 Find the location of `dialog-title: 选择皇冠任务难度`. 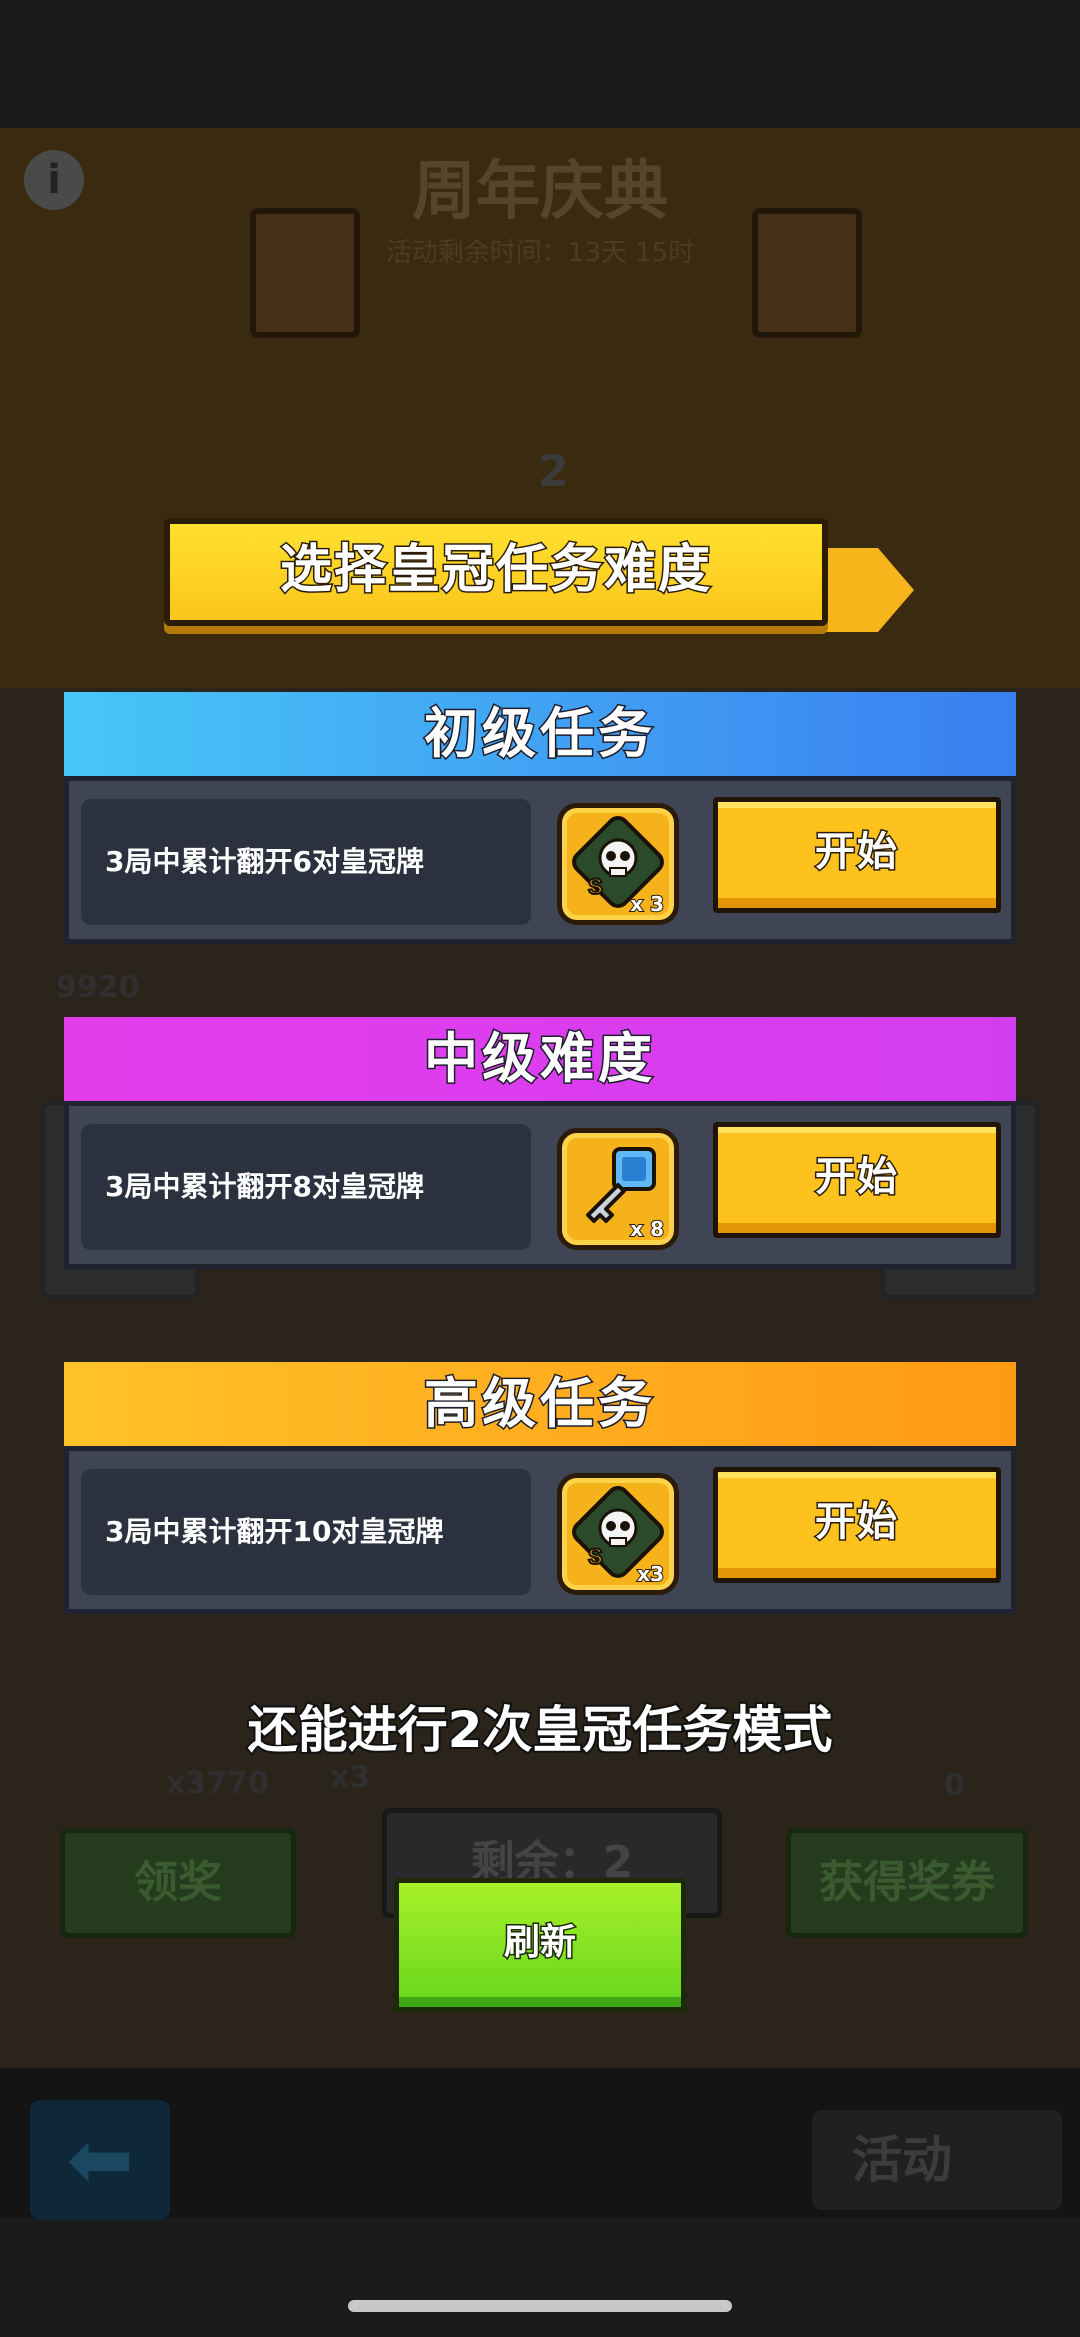

dialog-title: 选择皇冠任务难度 is located at coordinates (495, 570).